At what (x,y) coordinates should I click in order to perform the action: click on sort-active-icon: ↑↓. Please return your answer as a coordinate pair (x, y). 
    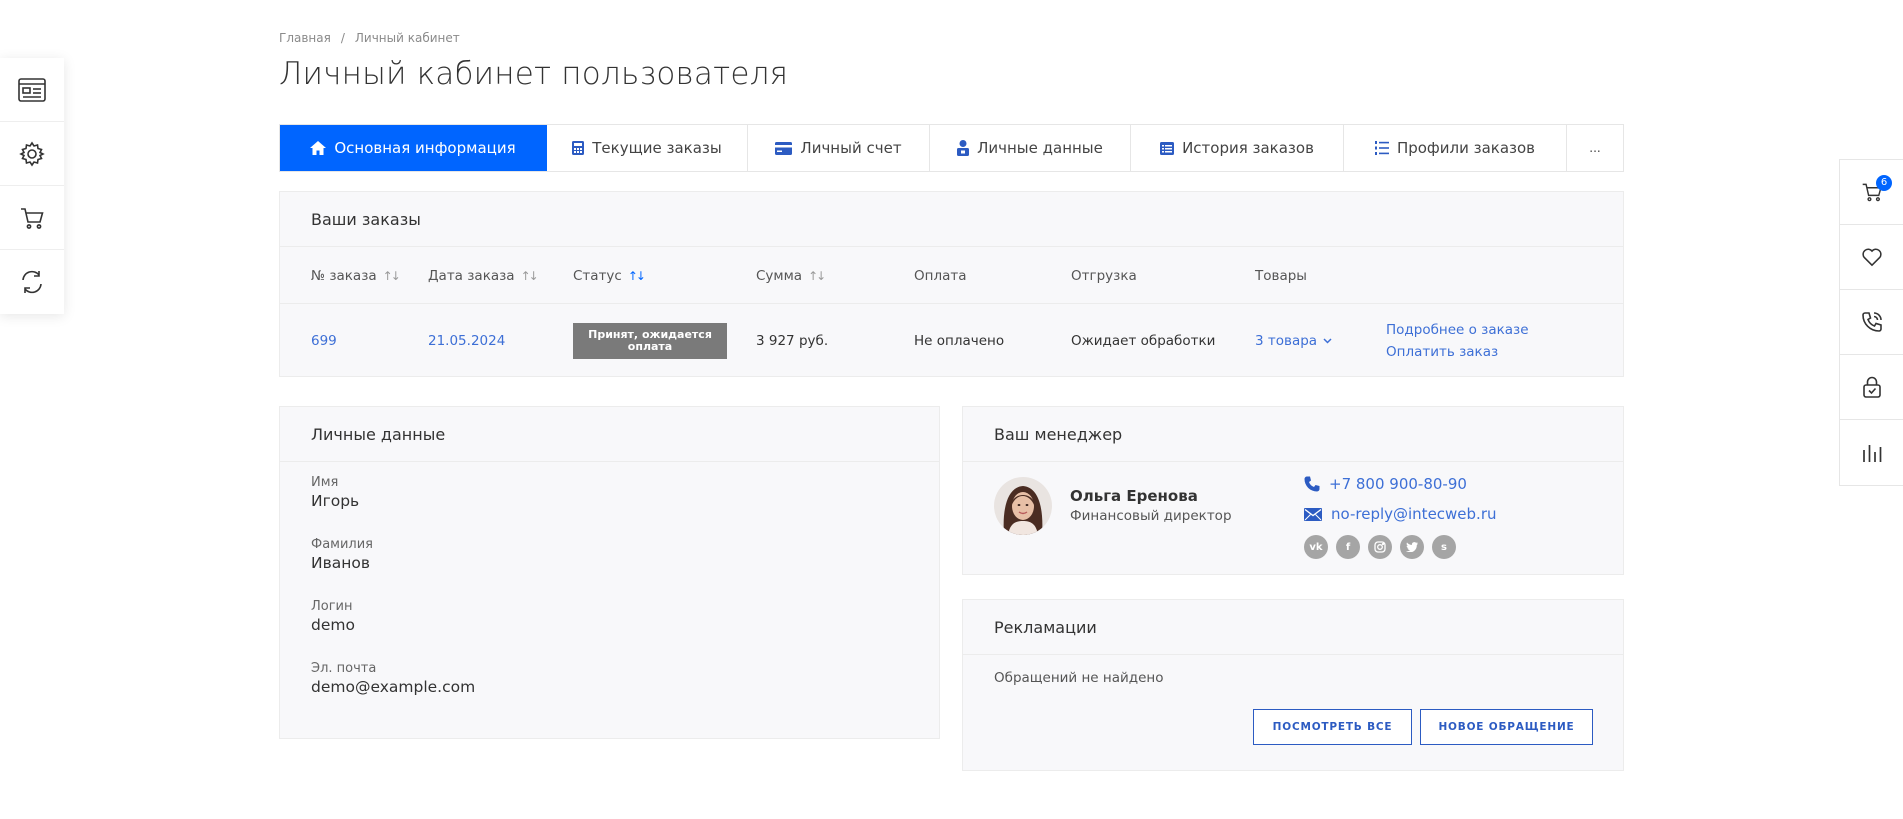
    Looking at the image, I should click on (636, 275).